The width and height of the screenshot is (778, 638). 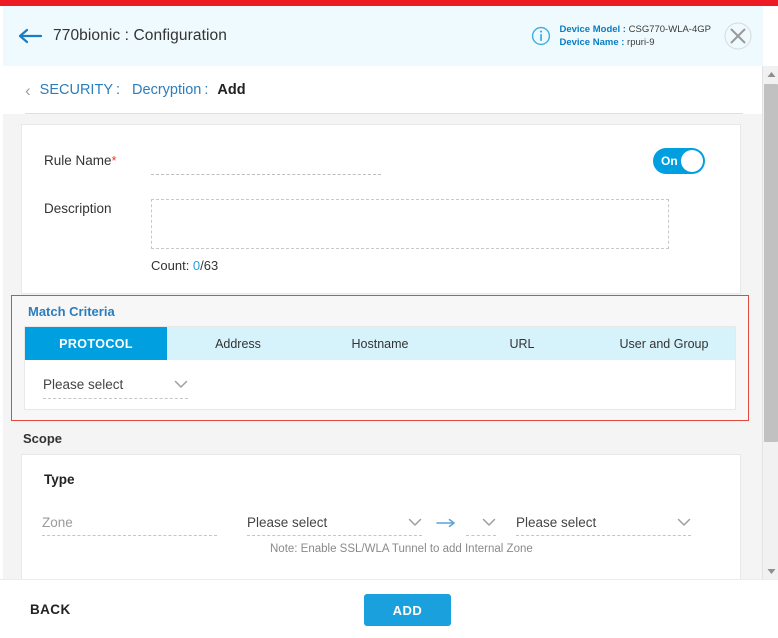 What do you see at coordinates (380, 385) in the screenshot?
I see `tab-panel-protocol: Please select` at bounding box center [380, 385].